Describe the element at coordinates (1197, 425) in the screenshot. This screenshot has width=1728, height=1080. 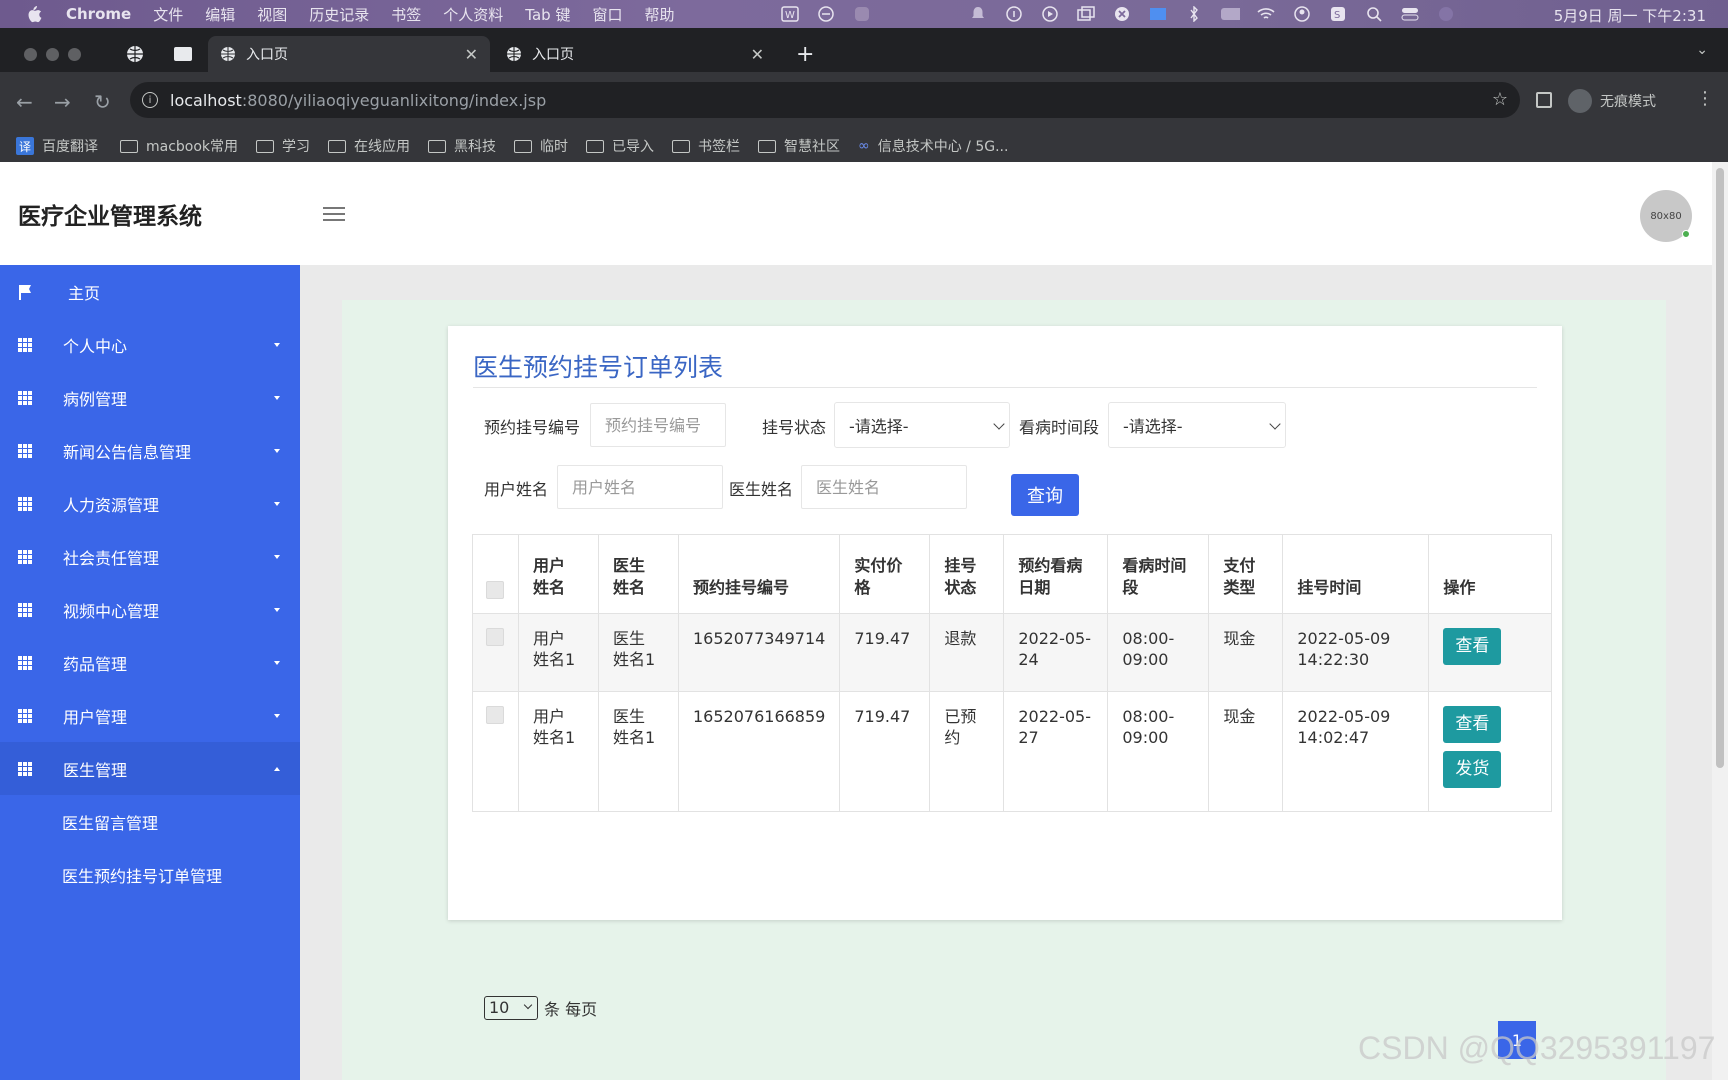
I see `period-select: -请选择-` at that location.